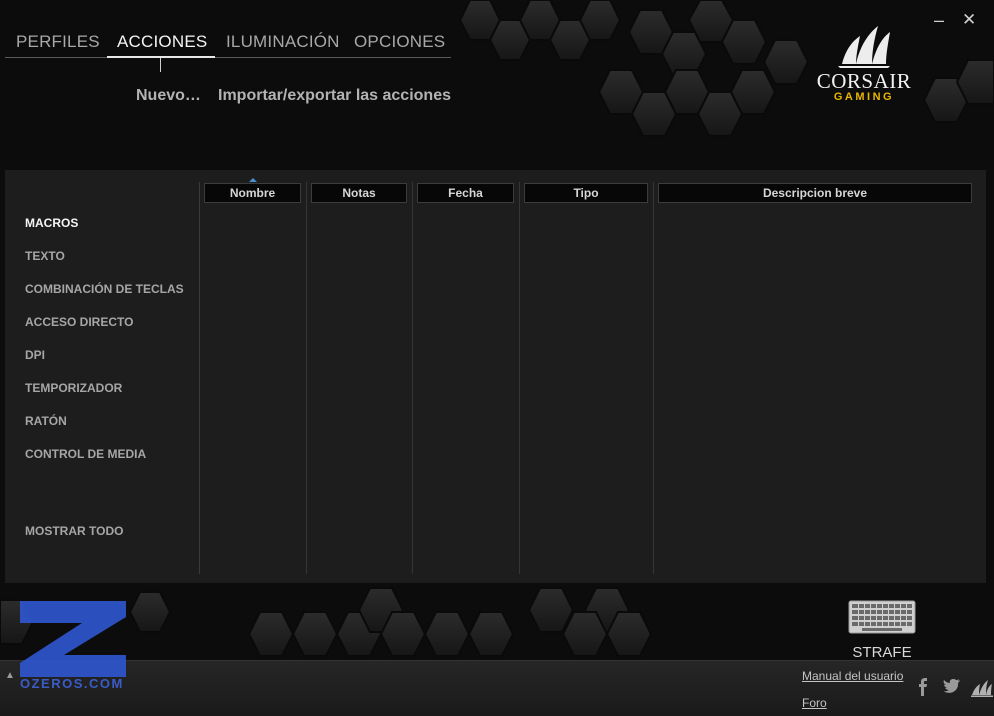  I want to click on forum-link: Foro, so click(814, 703).